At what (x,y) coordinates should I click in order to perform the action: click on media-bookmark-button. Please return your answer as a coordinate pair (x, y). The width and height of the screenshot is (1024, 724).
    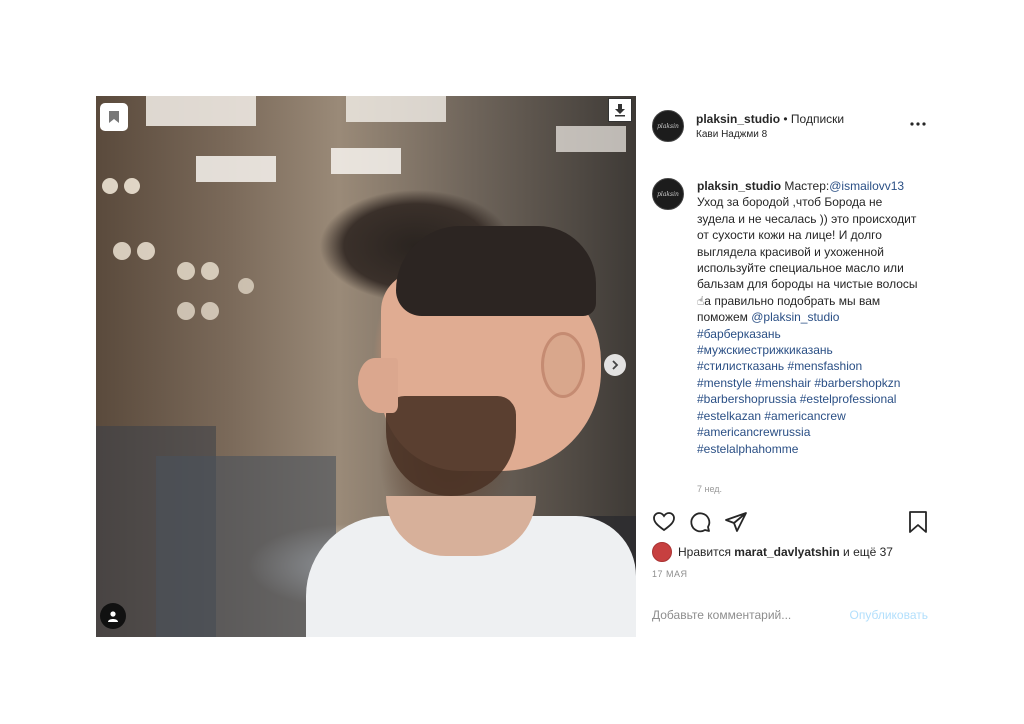
    Looking at the image, I should click on (114, 117).